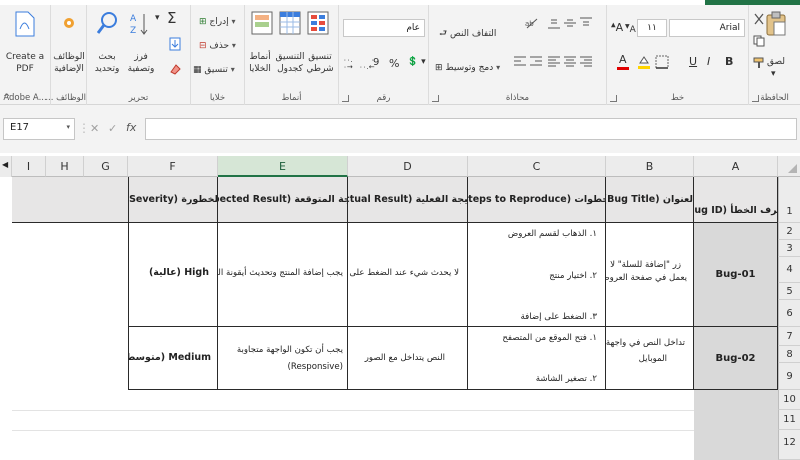  Describe the element at coordinates (789, 420) in the screenshot. I see `row-header-11: 11` at that location.